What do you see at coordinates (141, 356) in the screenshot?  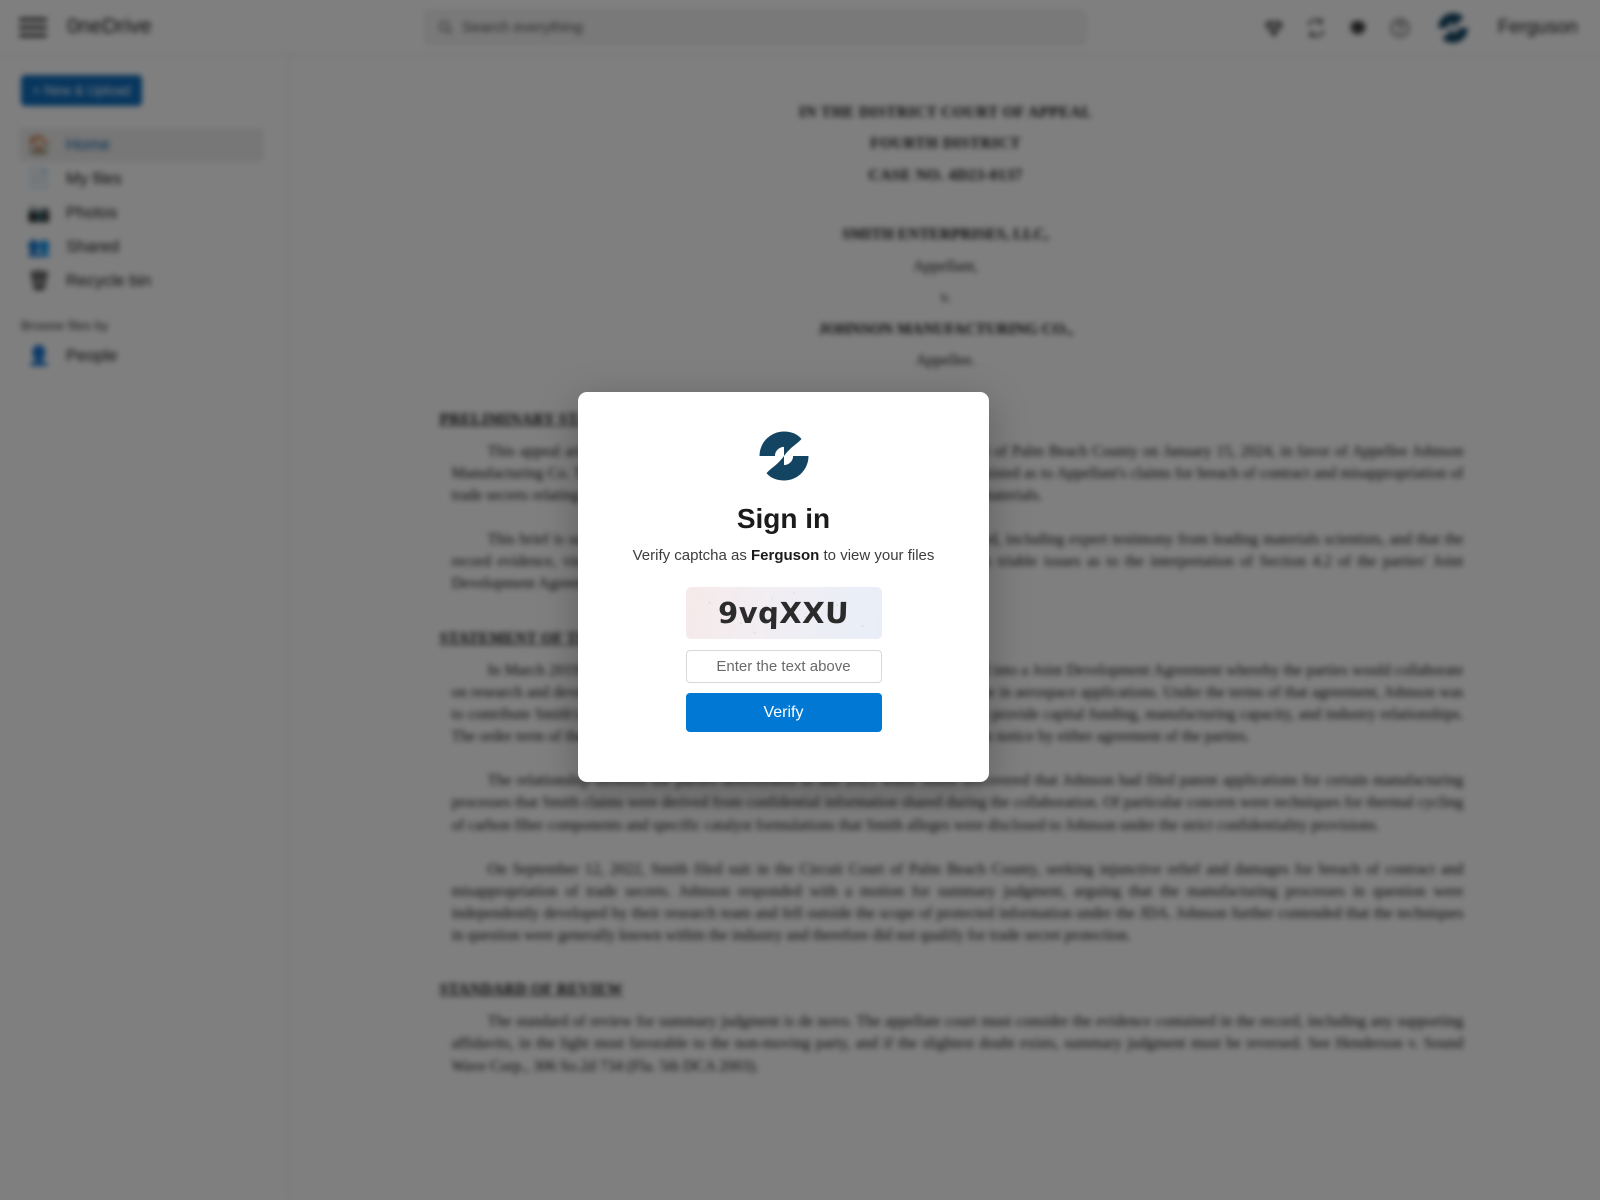 I see `sidebar-item-people: 👤 People` at bounding box center [141, 356].